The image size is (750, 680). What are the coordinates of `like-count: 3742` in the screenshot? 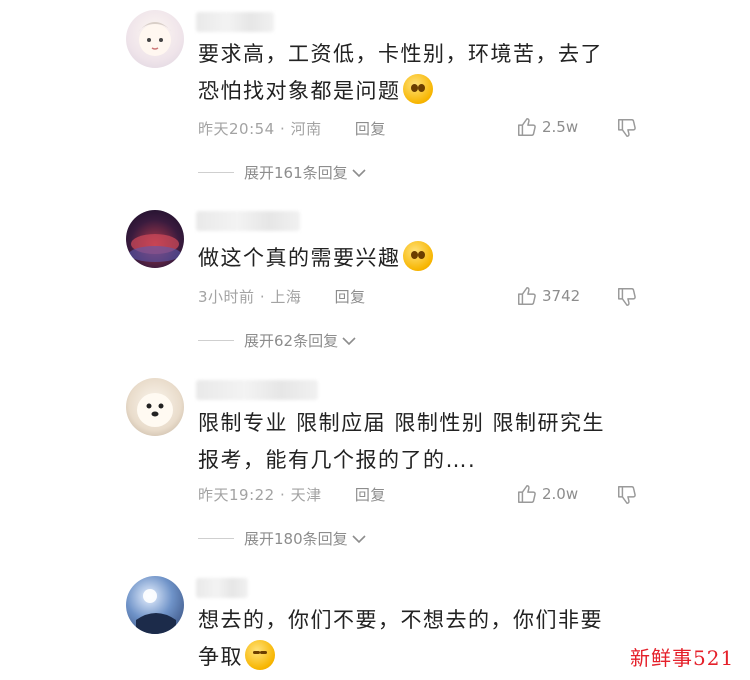 It's located at (561, 296).